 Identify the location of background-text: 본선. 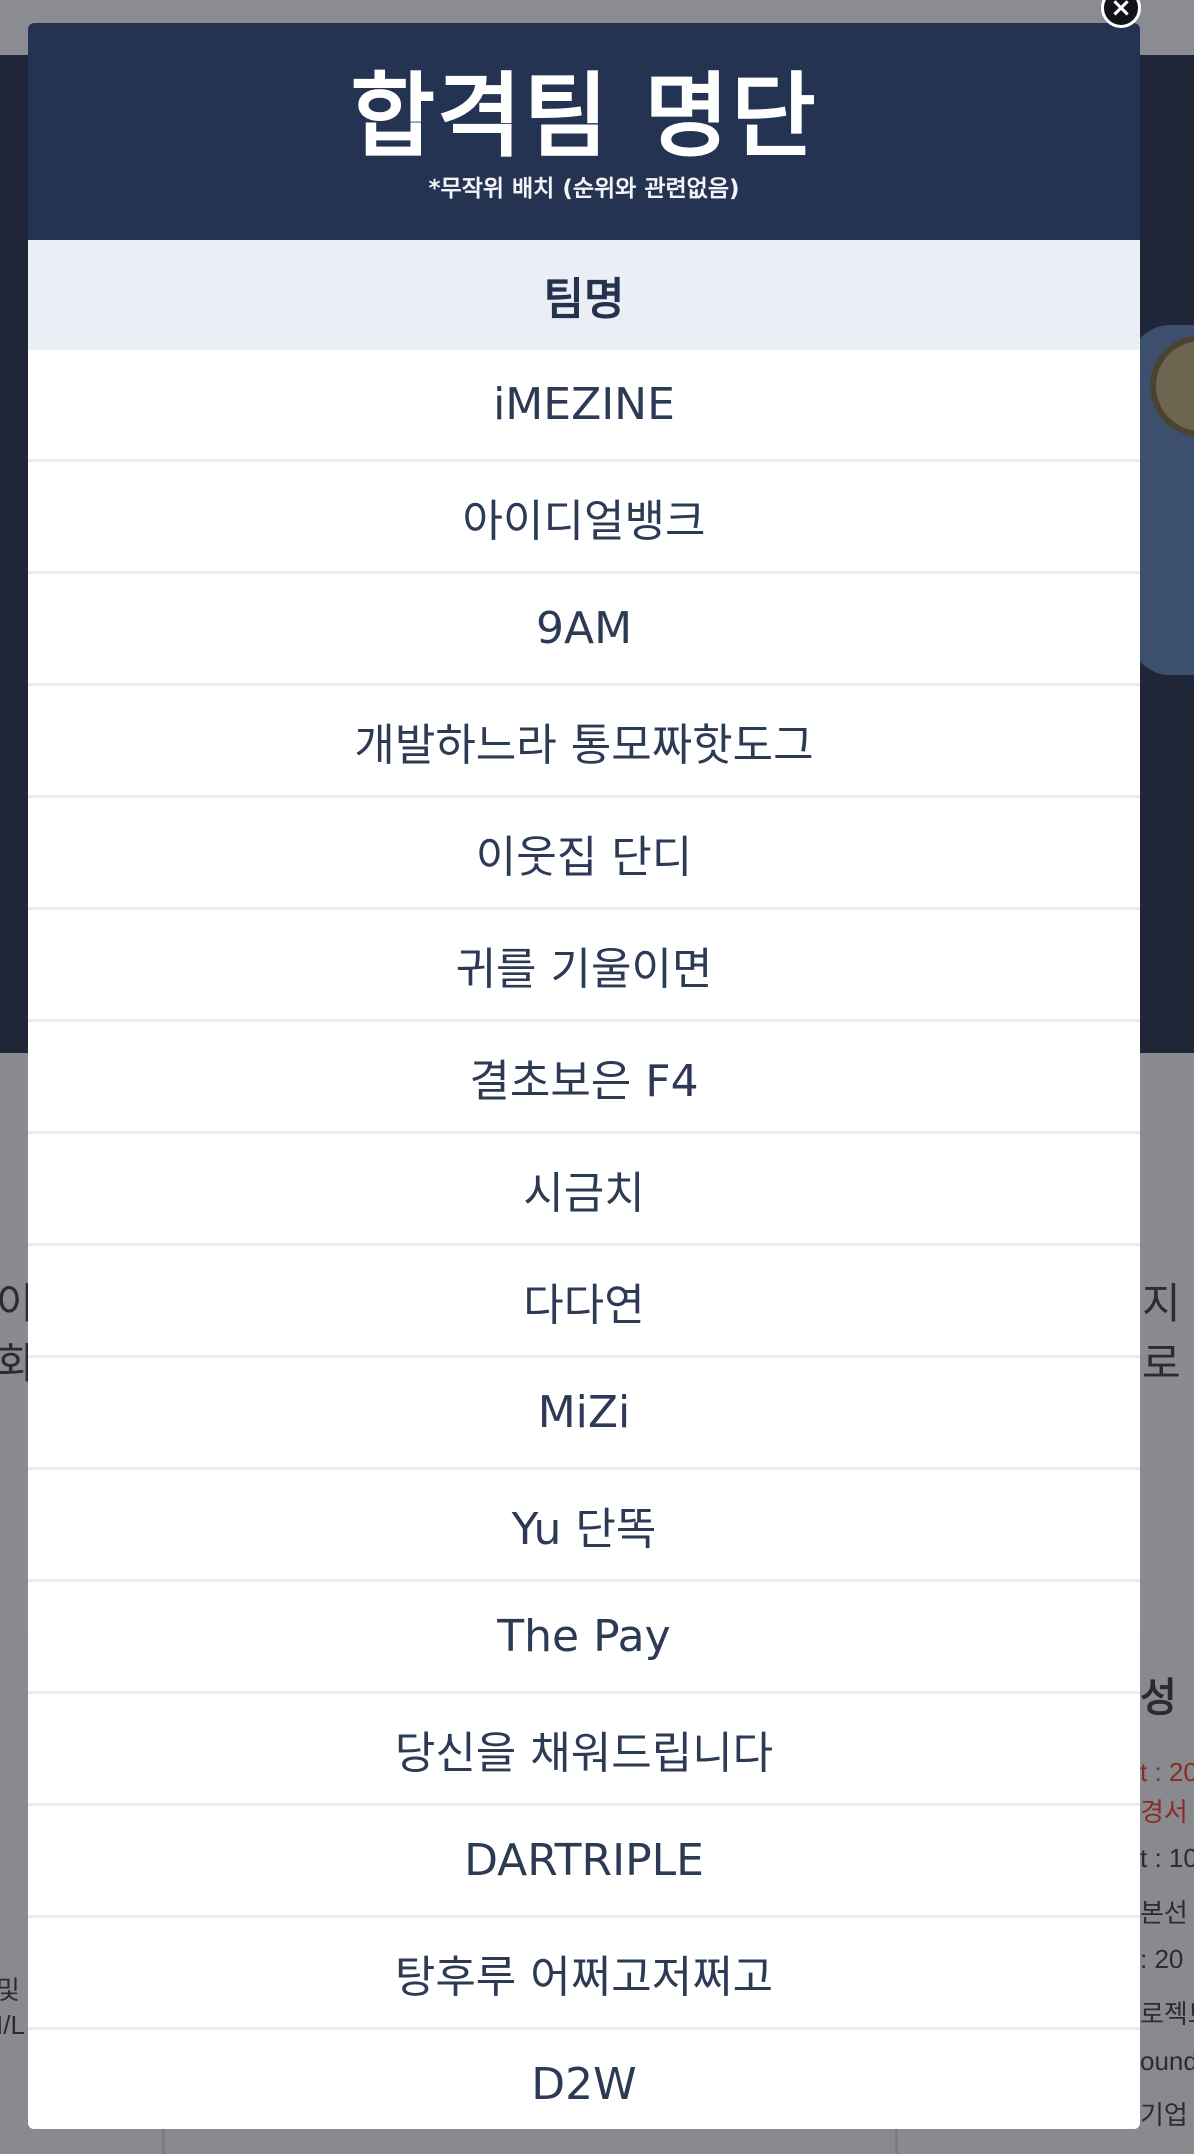
(1164, 1913).